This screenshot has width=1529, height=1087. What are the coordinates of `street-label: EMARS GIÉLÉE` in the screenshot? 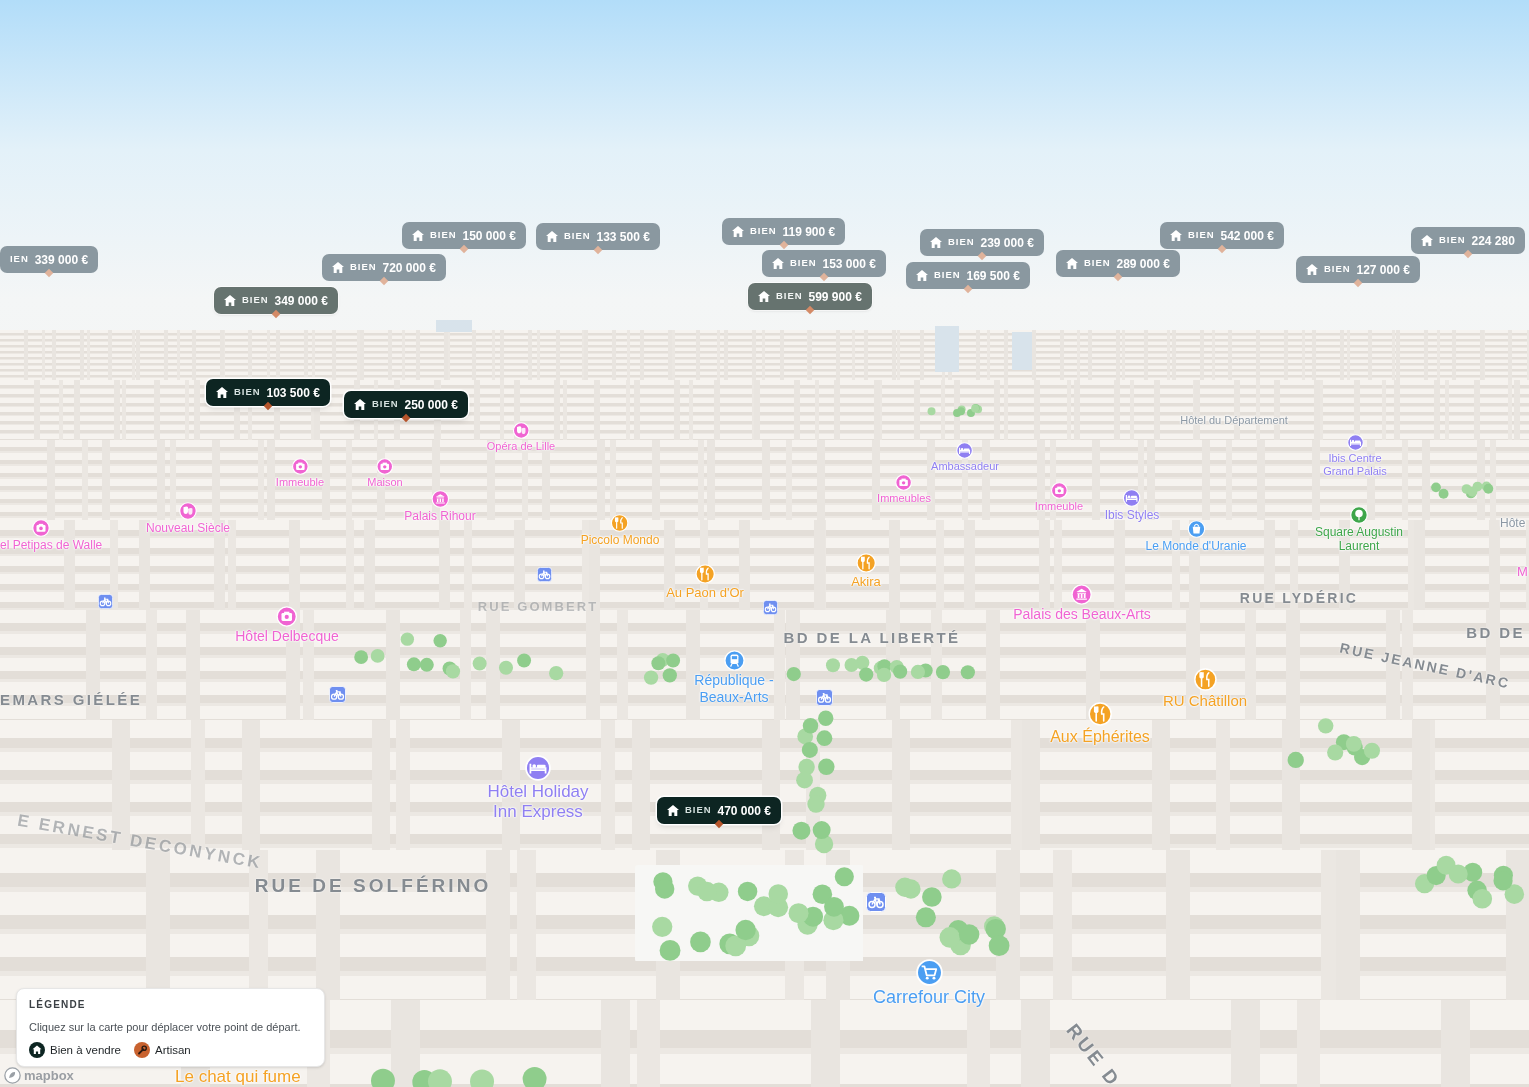 It's located at (71, 699).